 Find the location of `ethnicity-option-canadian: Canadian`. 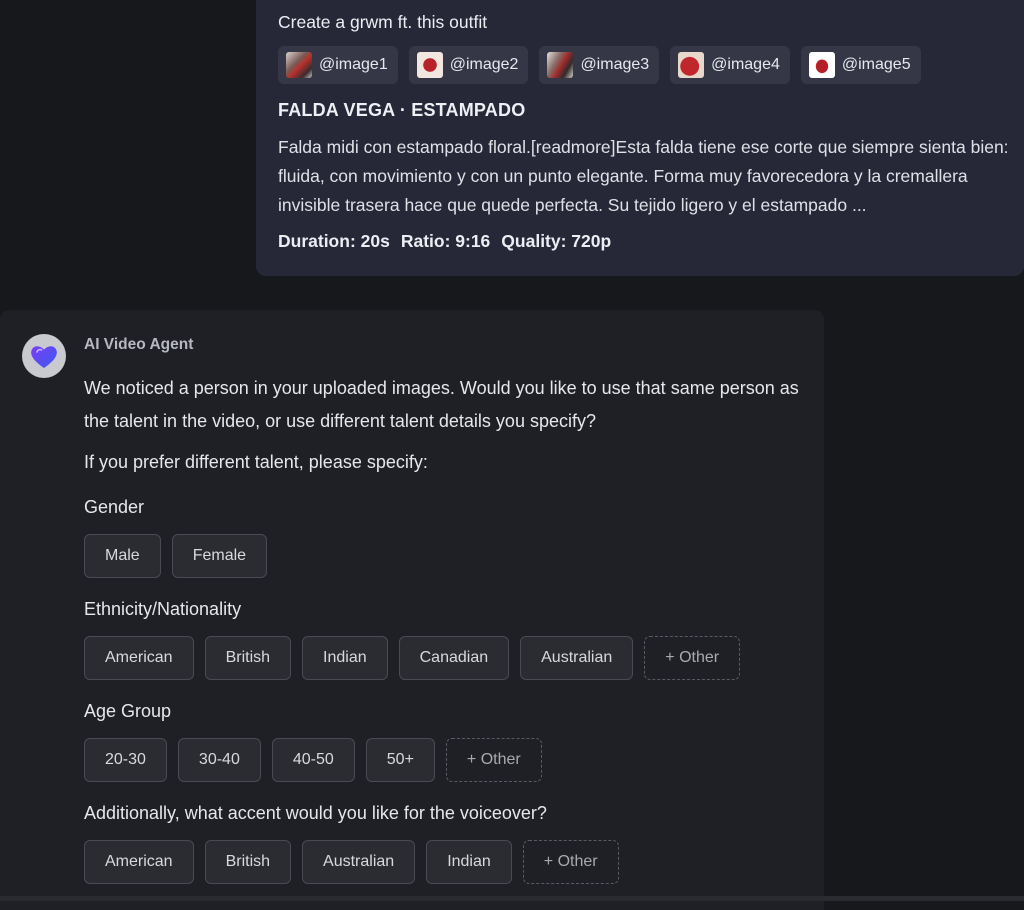

ethnicity-option-canadian: Canadian is located at coordinates (454, 658).